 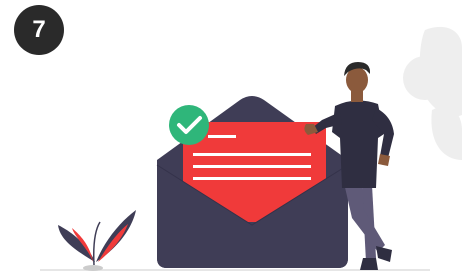 I want to click on check-circle-icon, so click(x=189, y=125).